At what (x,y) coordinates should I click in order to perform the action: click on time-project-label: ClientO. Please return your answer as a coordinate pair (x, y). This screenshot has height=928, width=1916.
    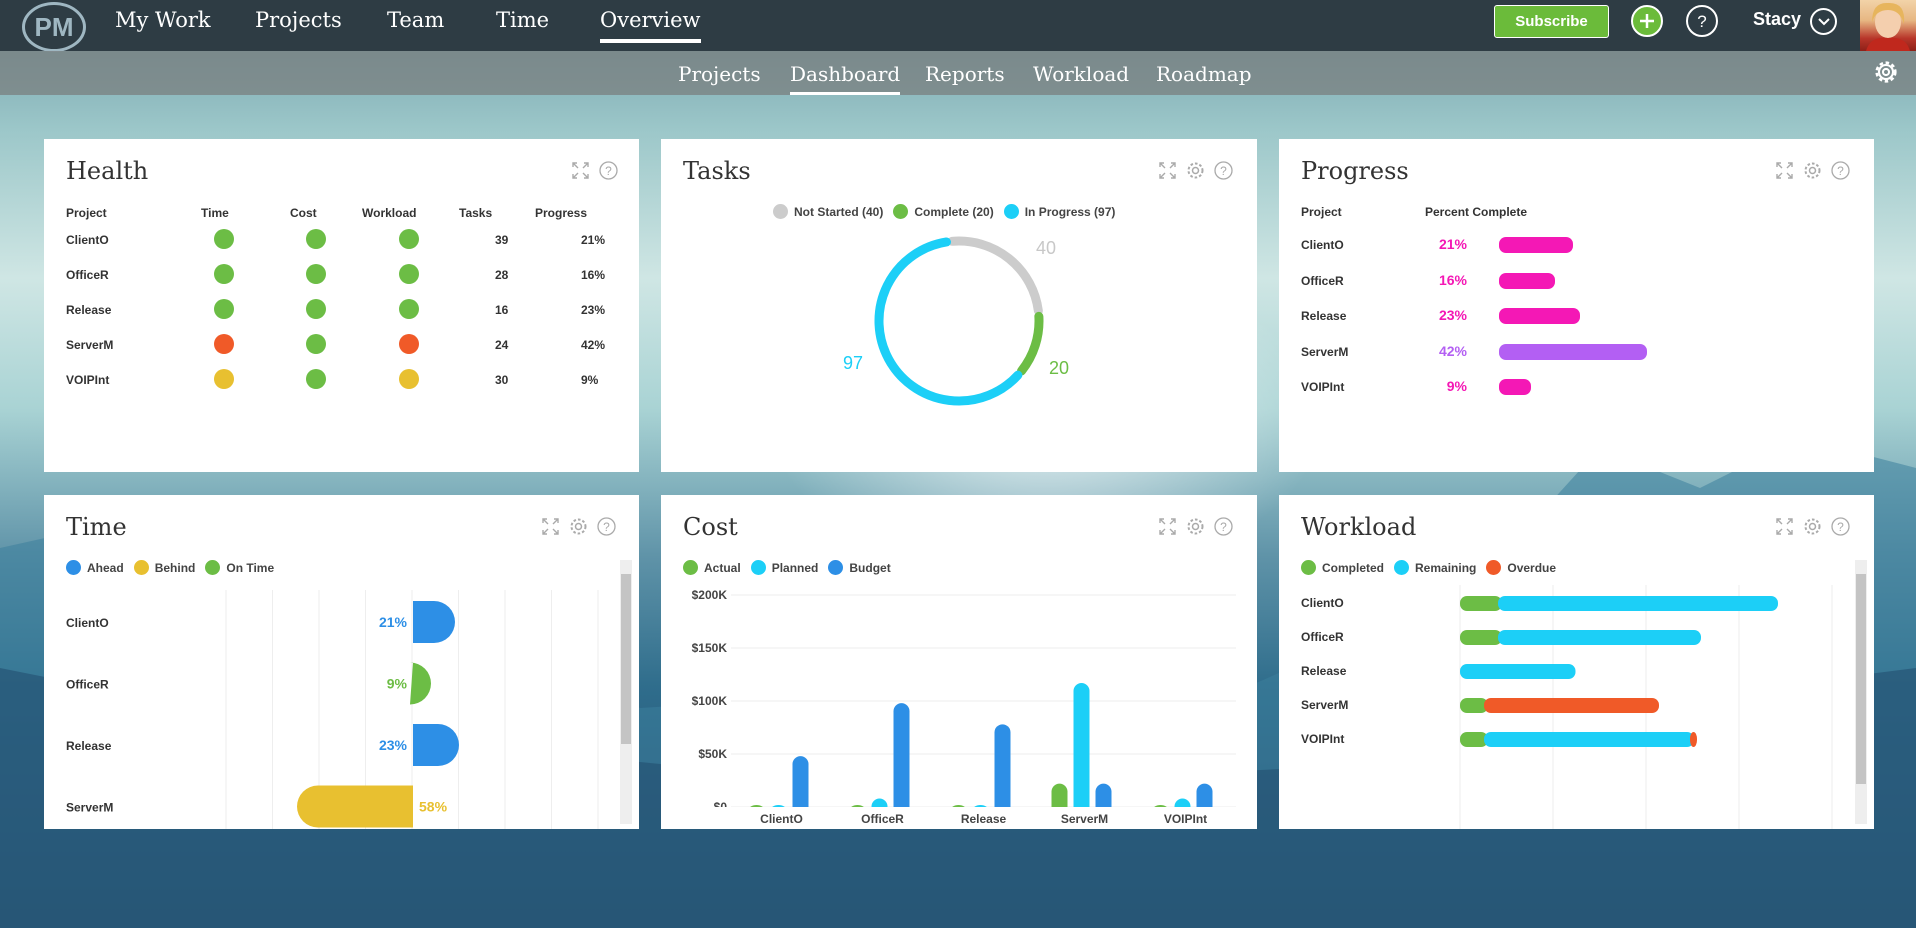
    Looking at the image, I should click on (87, 623).